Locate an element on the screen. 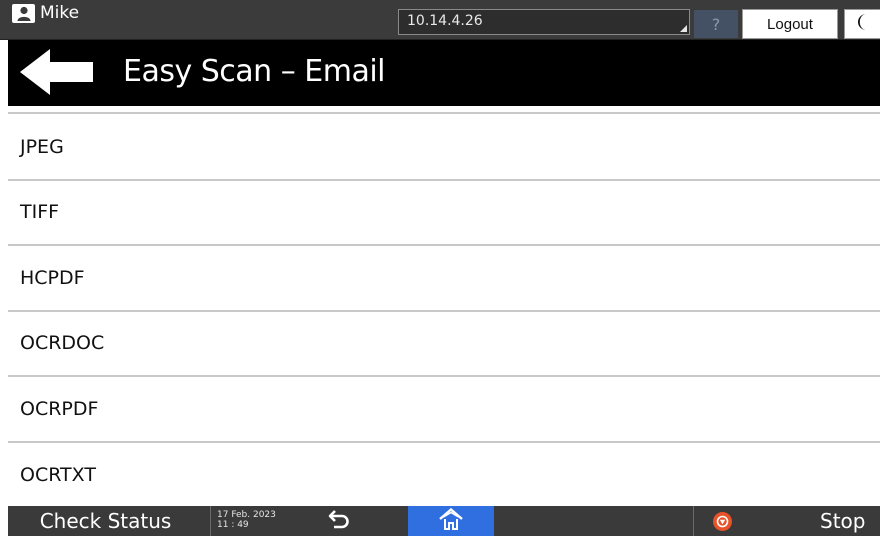  energy-saver-button is located at coordinates (862, 24).